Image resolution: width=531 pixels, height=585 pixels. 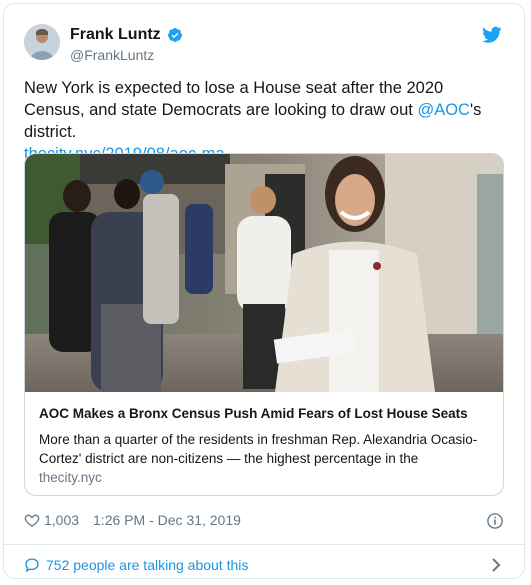 What do you see at coordinates (115, 35) in the screenshot?
I see `author-name: Frank Luntz` at bounding box center [115, 35].